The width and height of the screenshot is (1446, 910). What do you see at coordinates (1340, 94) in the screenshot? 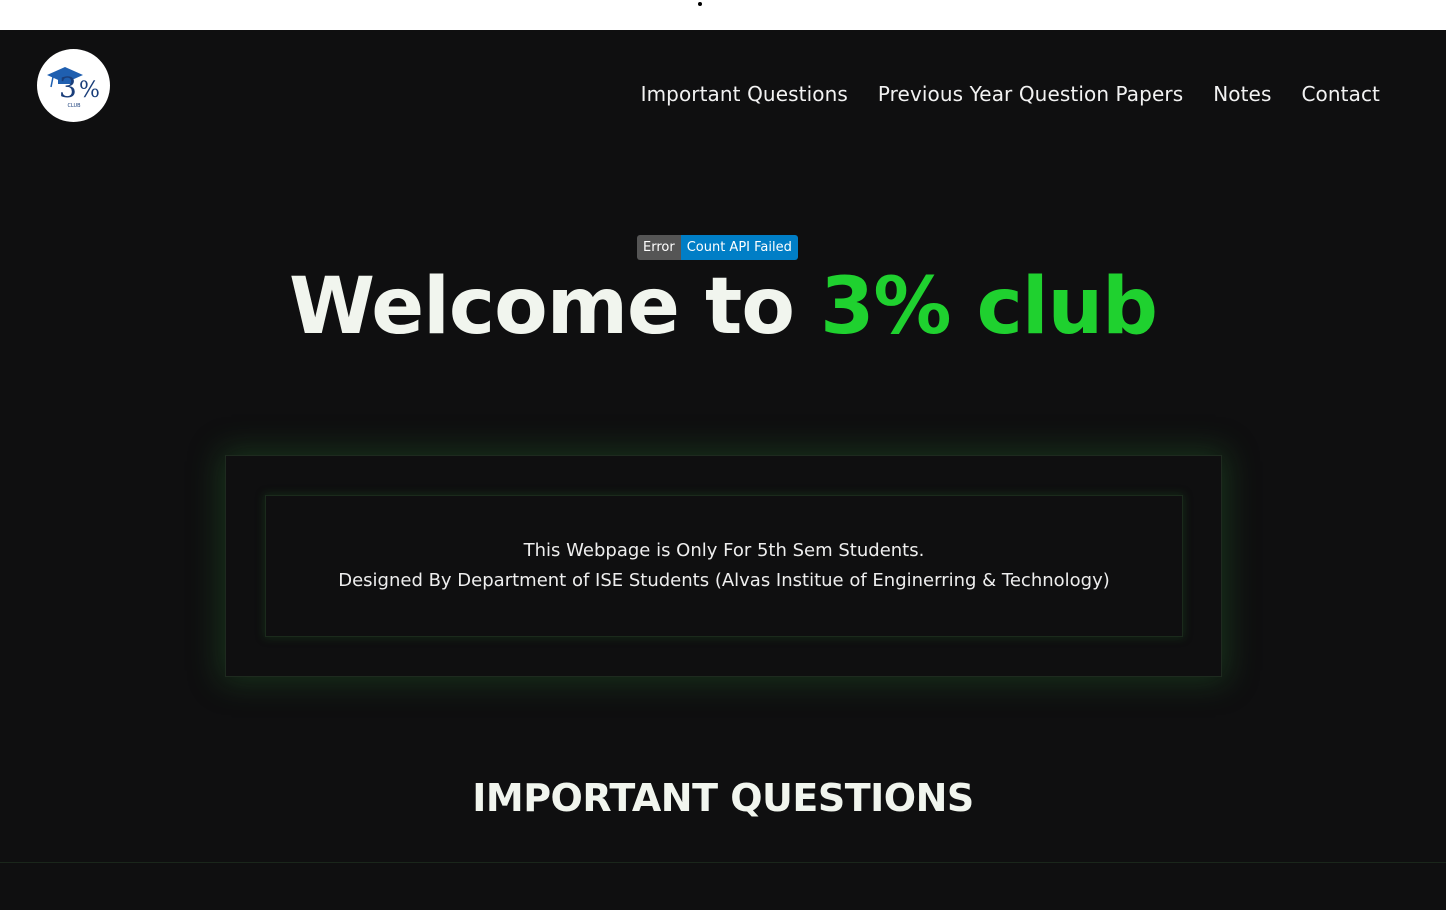
I see `nav-contact: Contact` at bounding box center [1340, 94].